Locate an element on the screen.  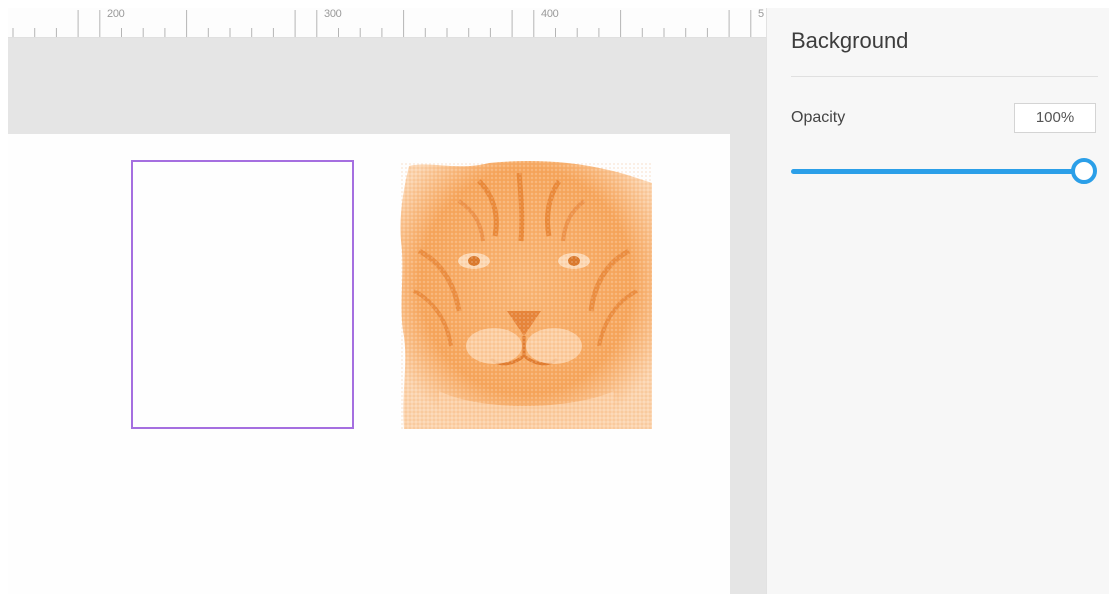
opacity-slider-track is located at coordinates (937, 171).